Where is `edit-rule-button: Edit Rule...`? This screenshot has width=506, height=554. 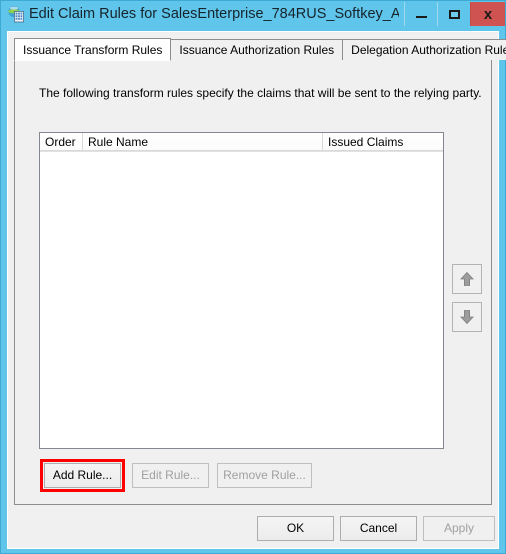 edit-rule-button: Edit Rule... is located at coordinates (170, 475).